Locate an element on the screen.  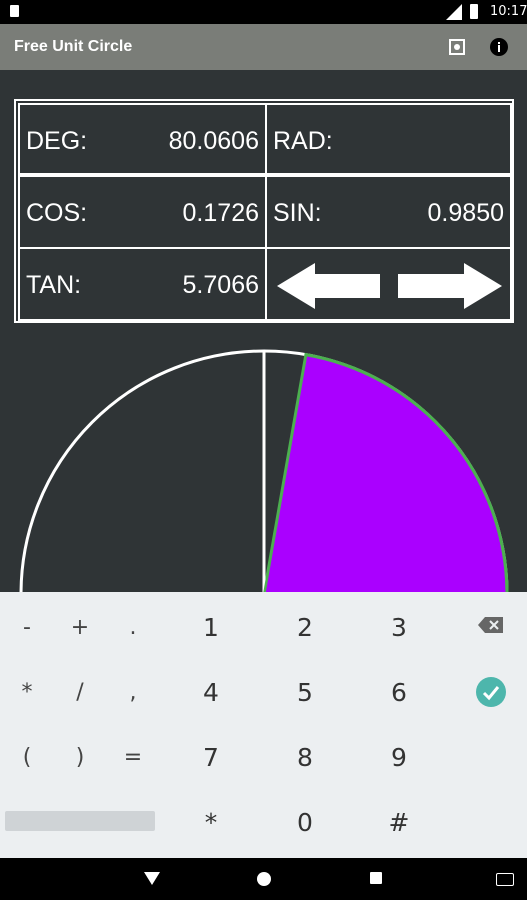
done-key is located at coordinates (491, 692).